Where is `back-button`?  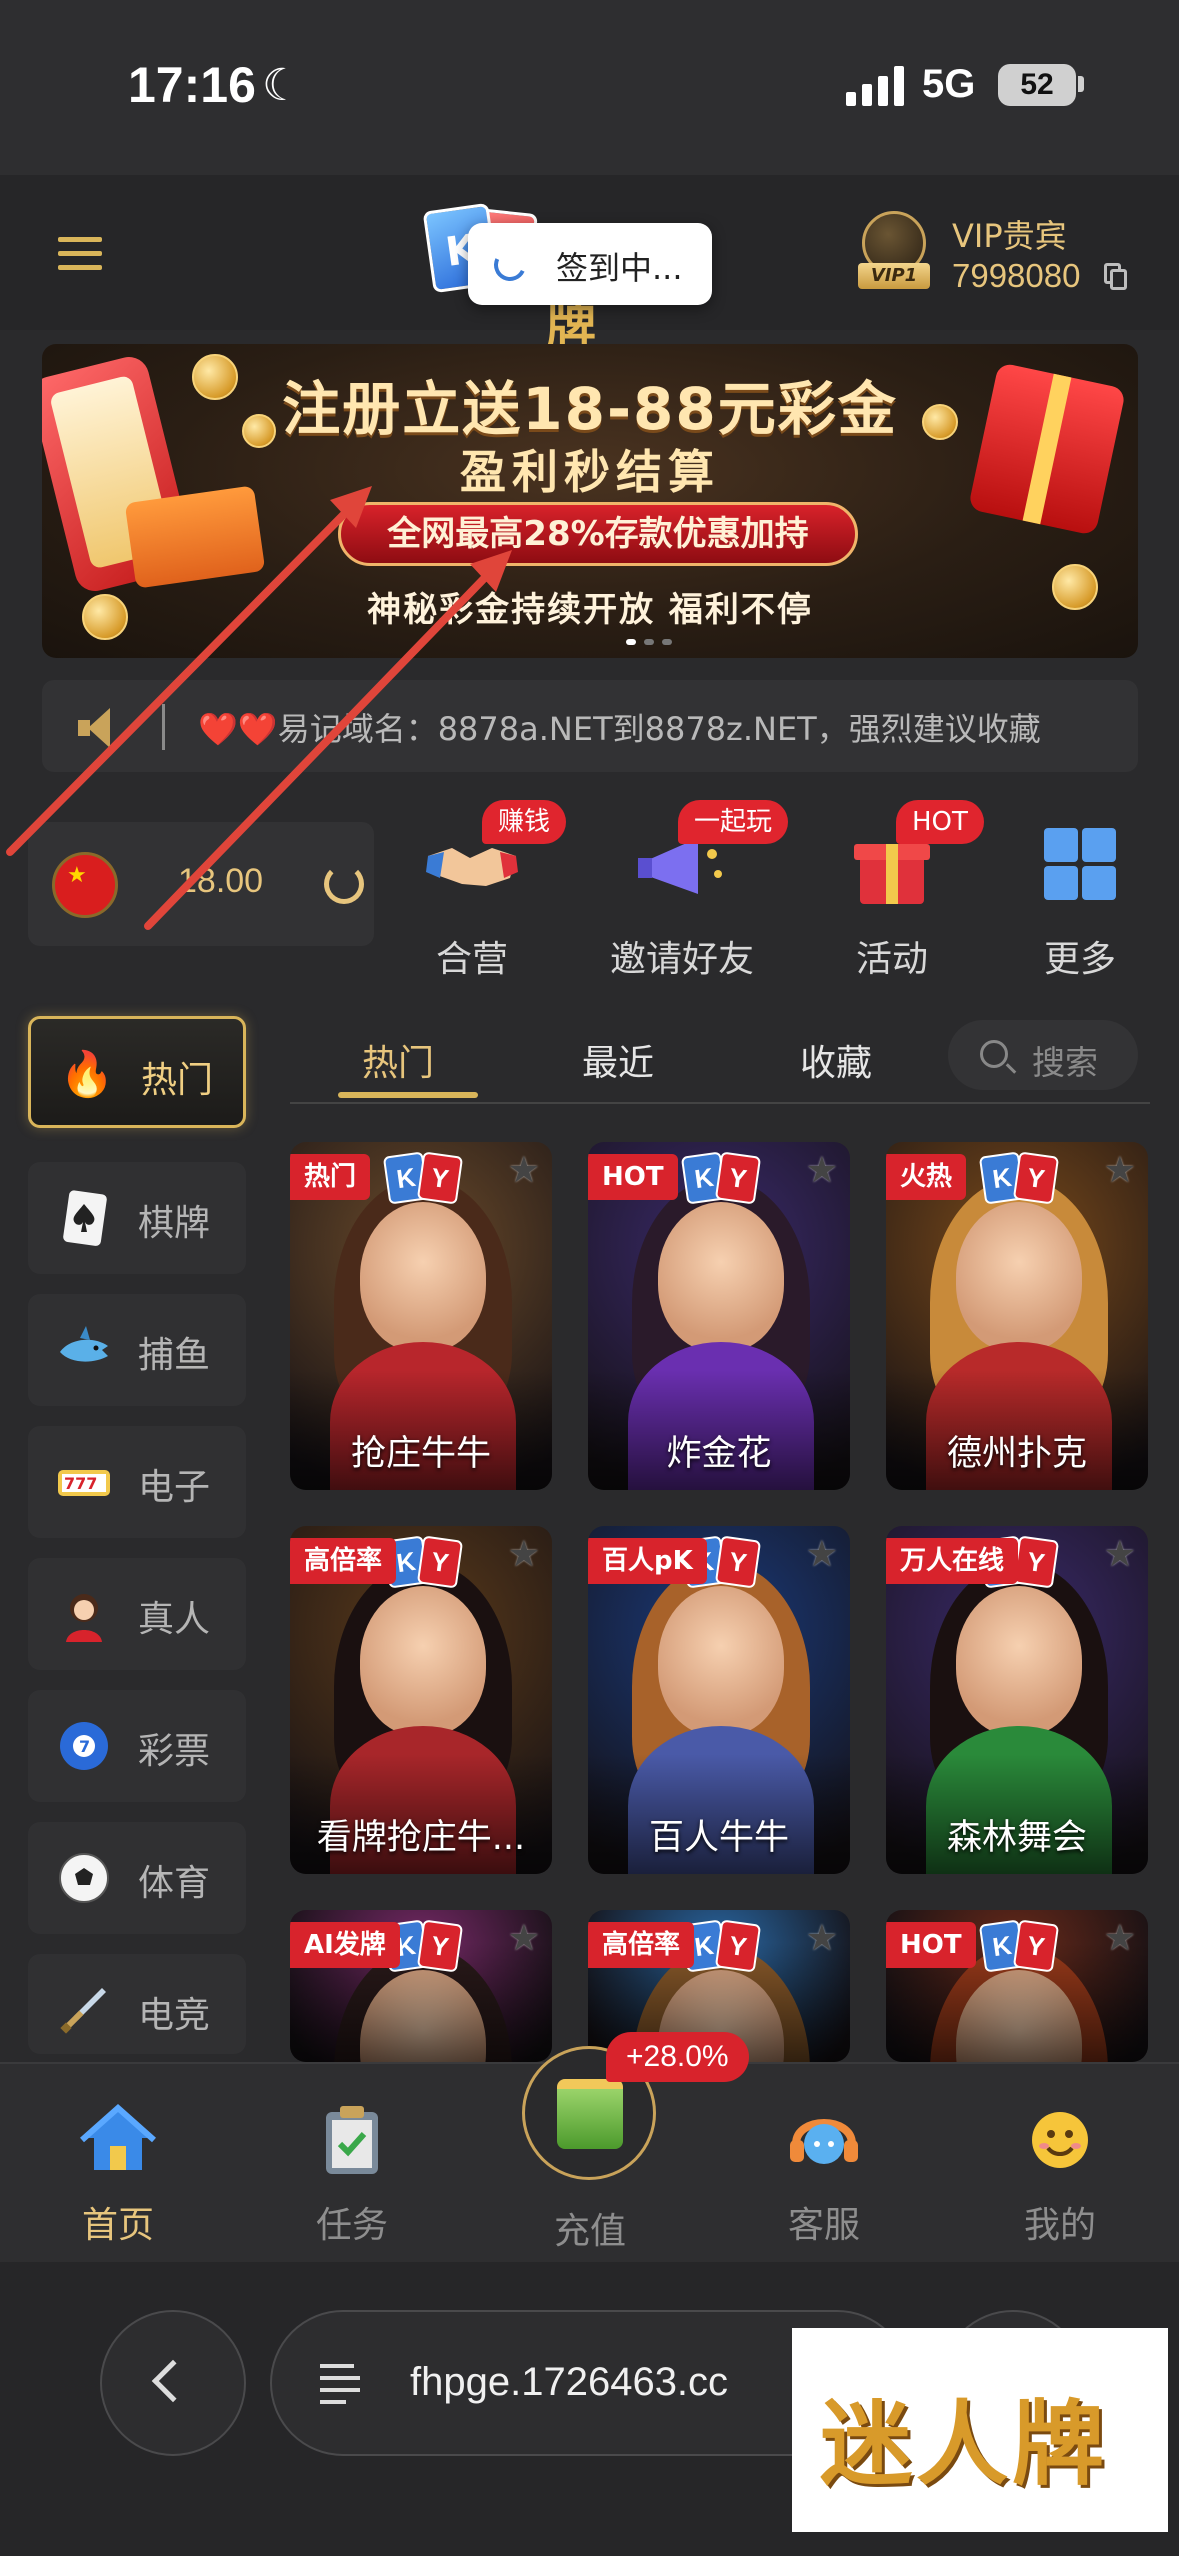
back-button is located at coordinates (173, 2383).